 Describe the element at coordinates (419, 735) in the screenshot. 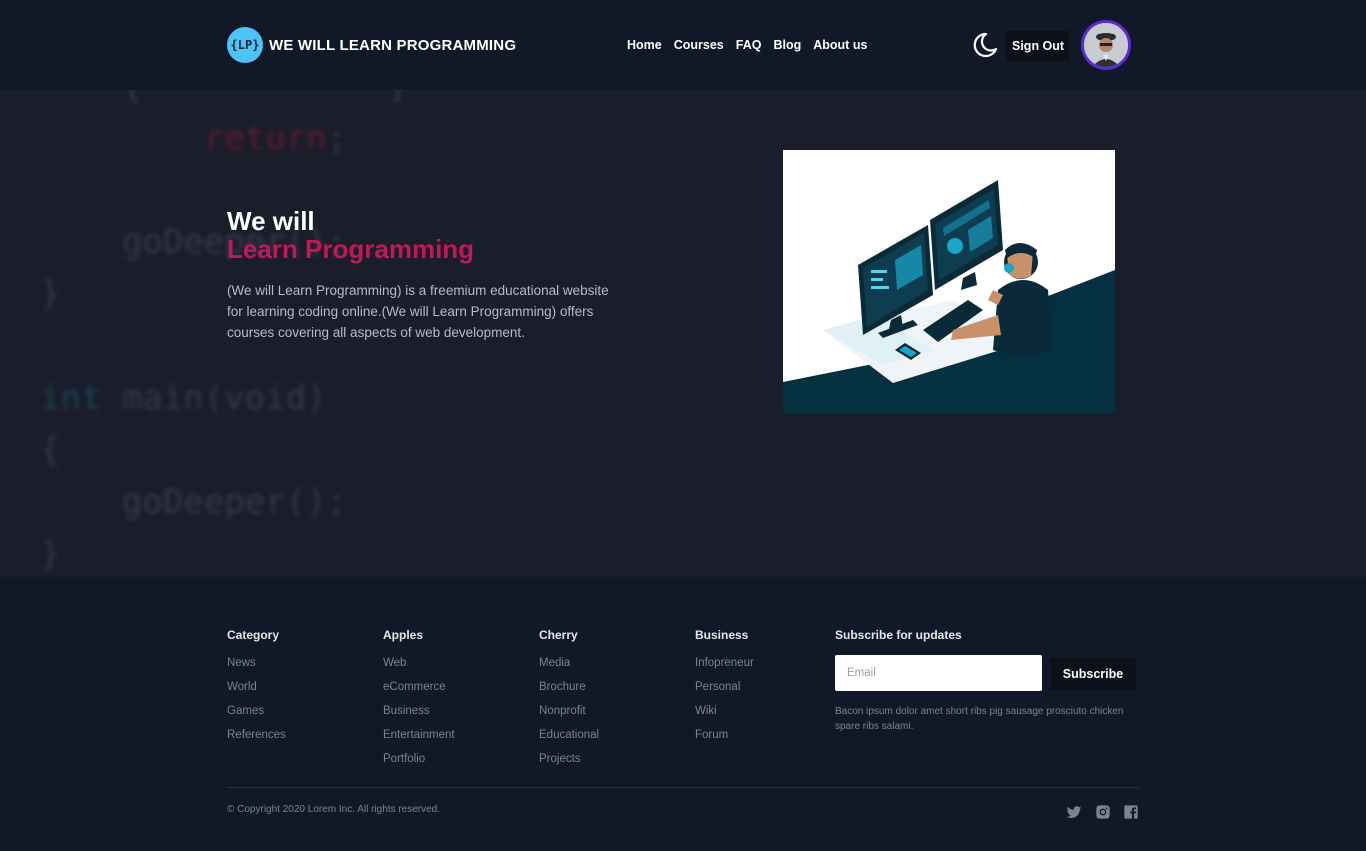

I see `footer-link-entertainment: Entertainment` at that location.